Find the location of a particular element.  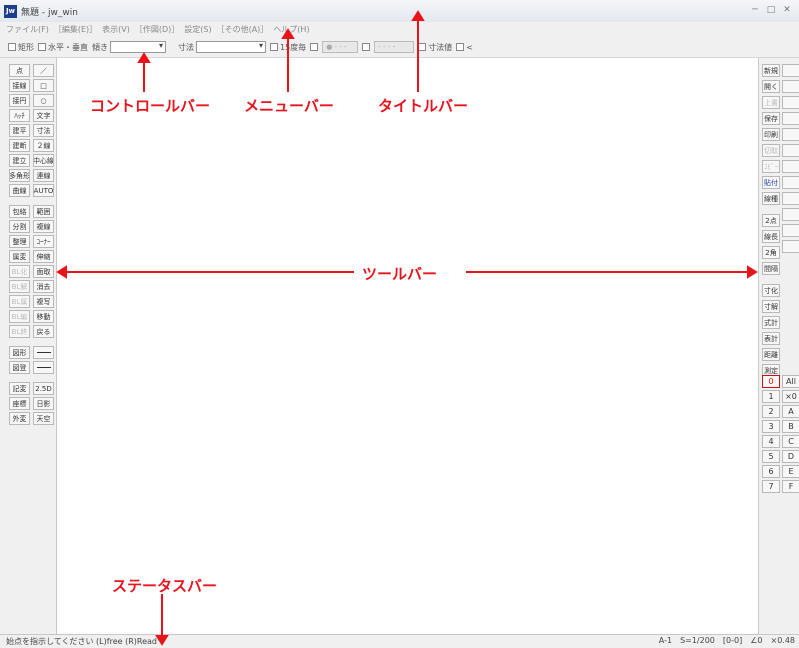

right-tool-button: 式計 is located at coordinates (771, 322).